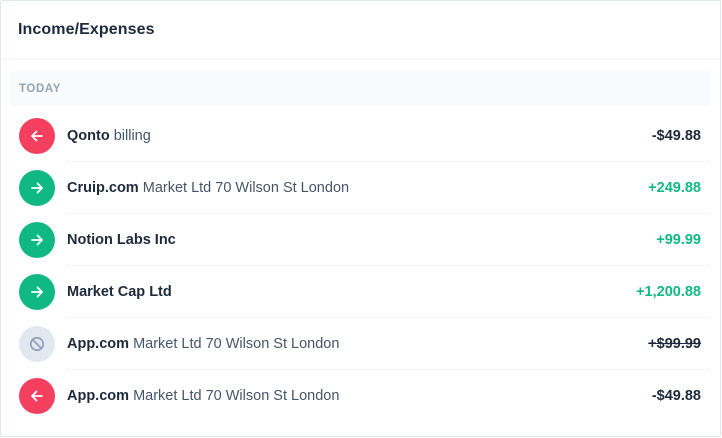 The image size is (722, 438). What do you see at coordinates (88, 136) in the screenshot?
I see `transaction-name: Qonto` at bounding box center [88, 136].